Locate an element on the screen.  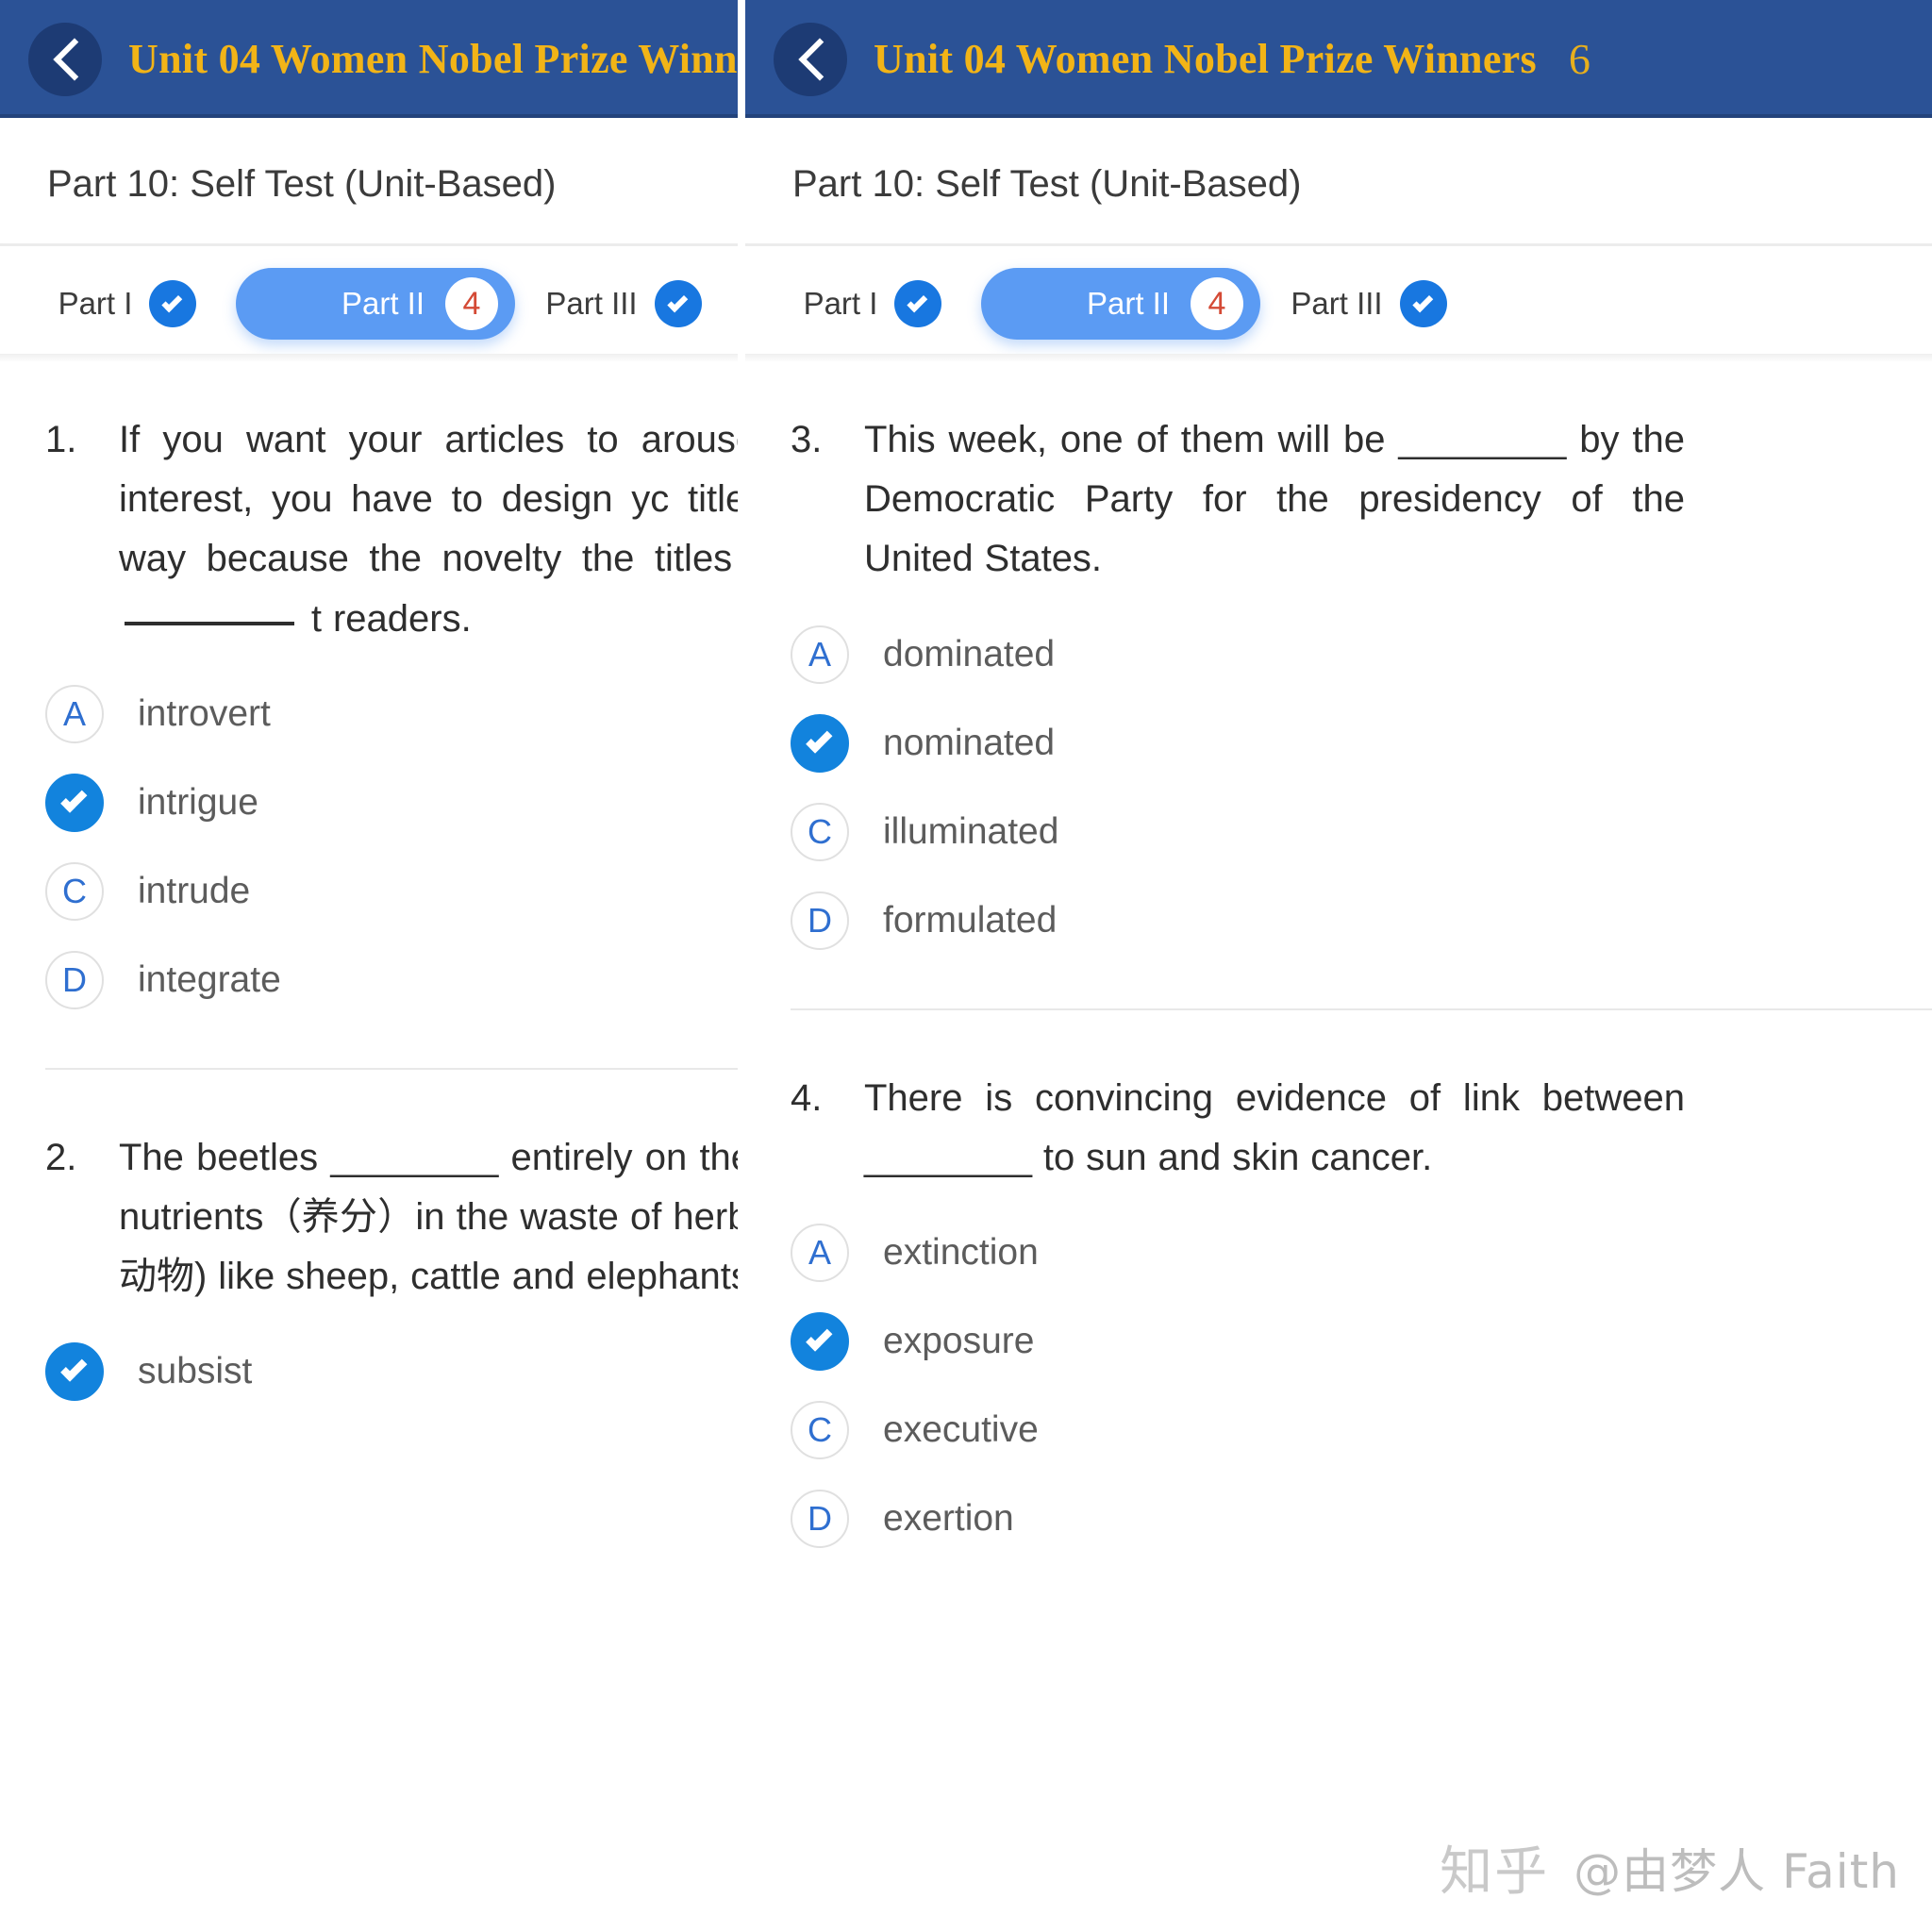
option-label: exposure is located at coordinates (959, 1341).